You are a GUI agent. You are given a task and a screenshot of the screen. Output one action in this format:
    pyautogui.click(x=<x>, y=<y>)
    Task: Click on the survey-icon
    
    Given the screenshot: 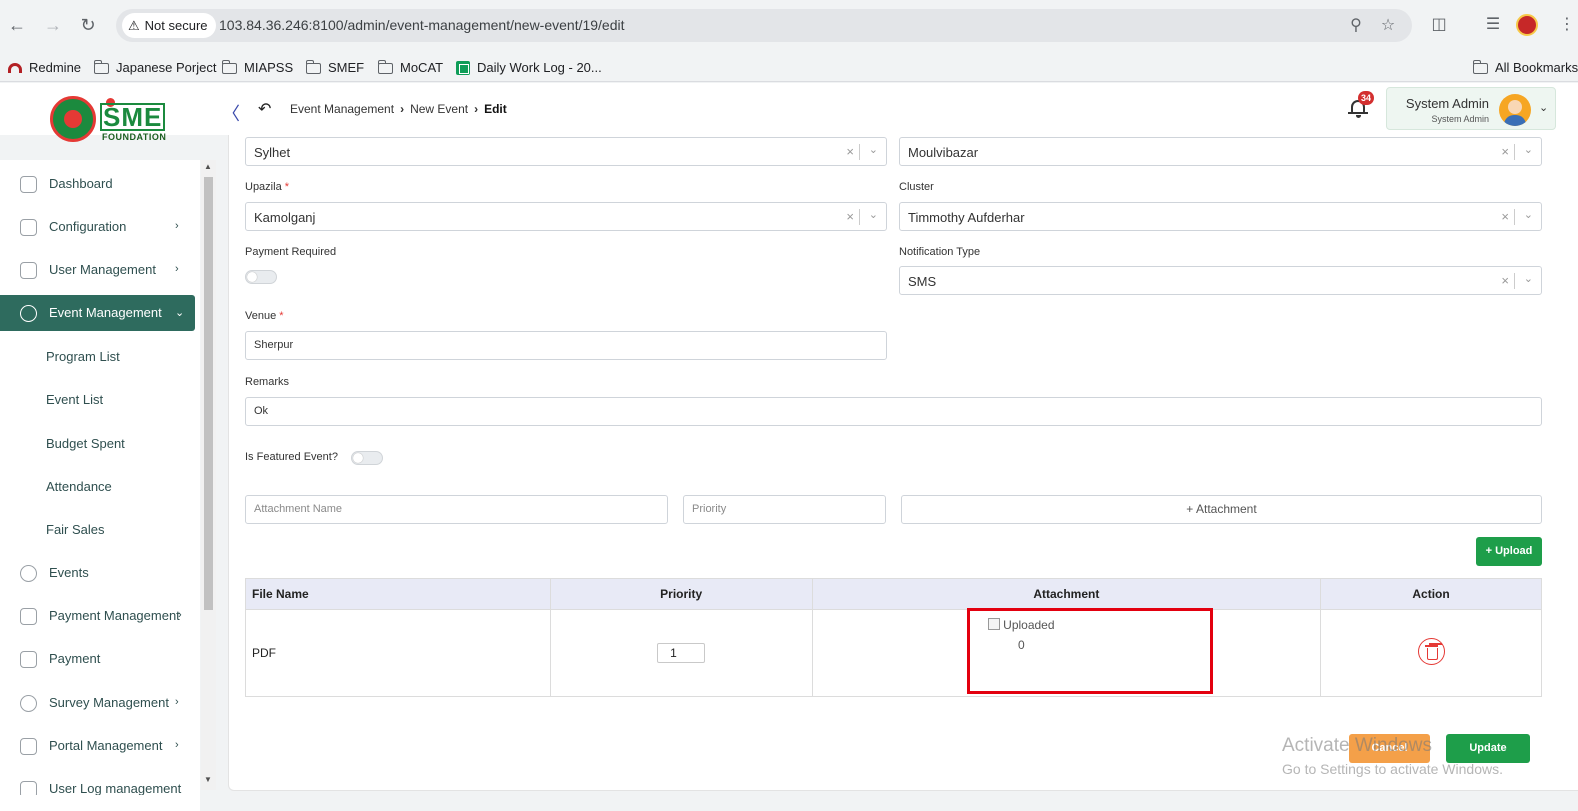 What is the action you would take?
    pyautogui.click(x=28, y=703)
    